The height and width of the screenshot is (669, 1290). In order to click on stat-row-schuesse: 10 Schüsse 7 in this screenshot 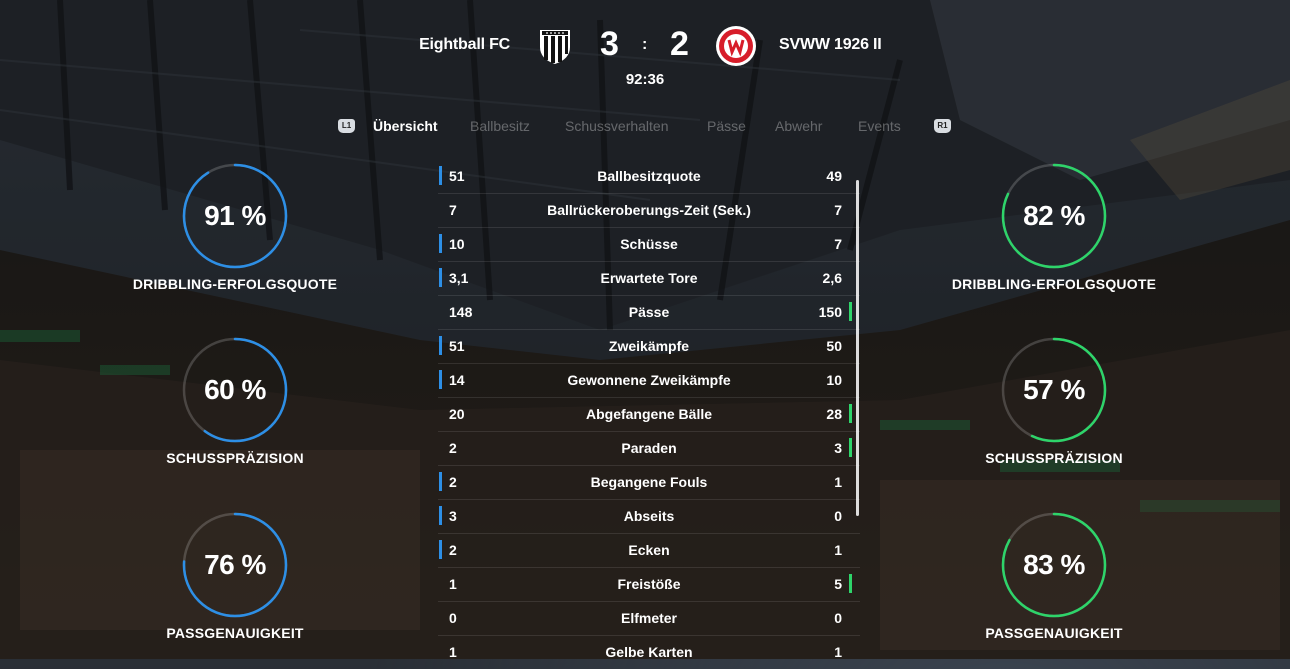, I will do `click(649, 245)`.